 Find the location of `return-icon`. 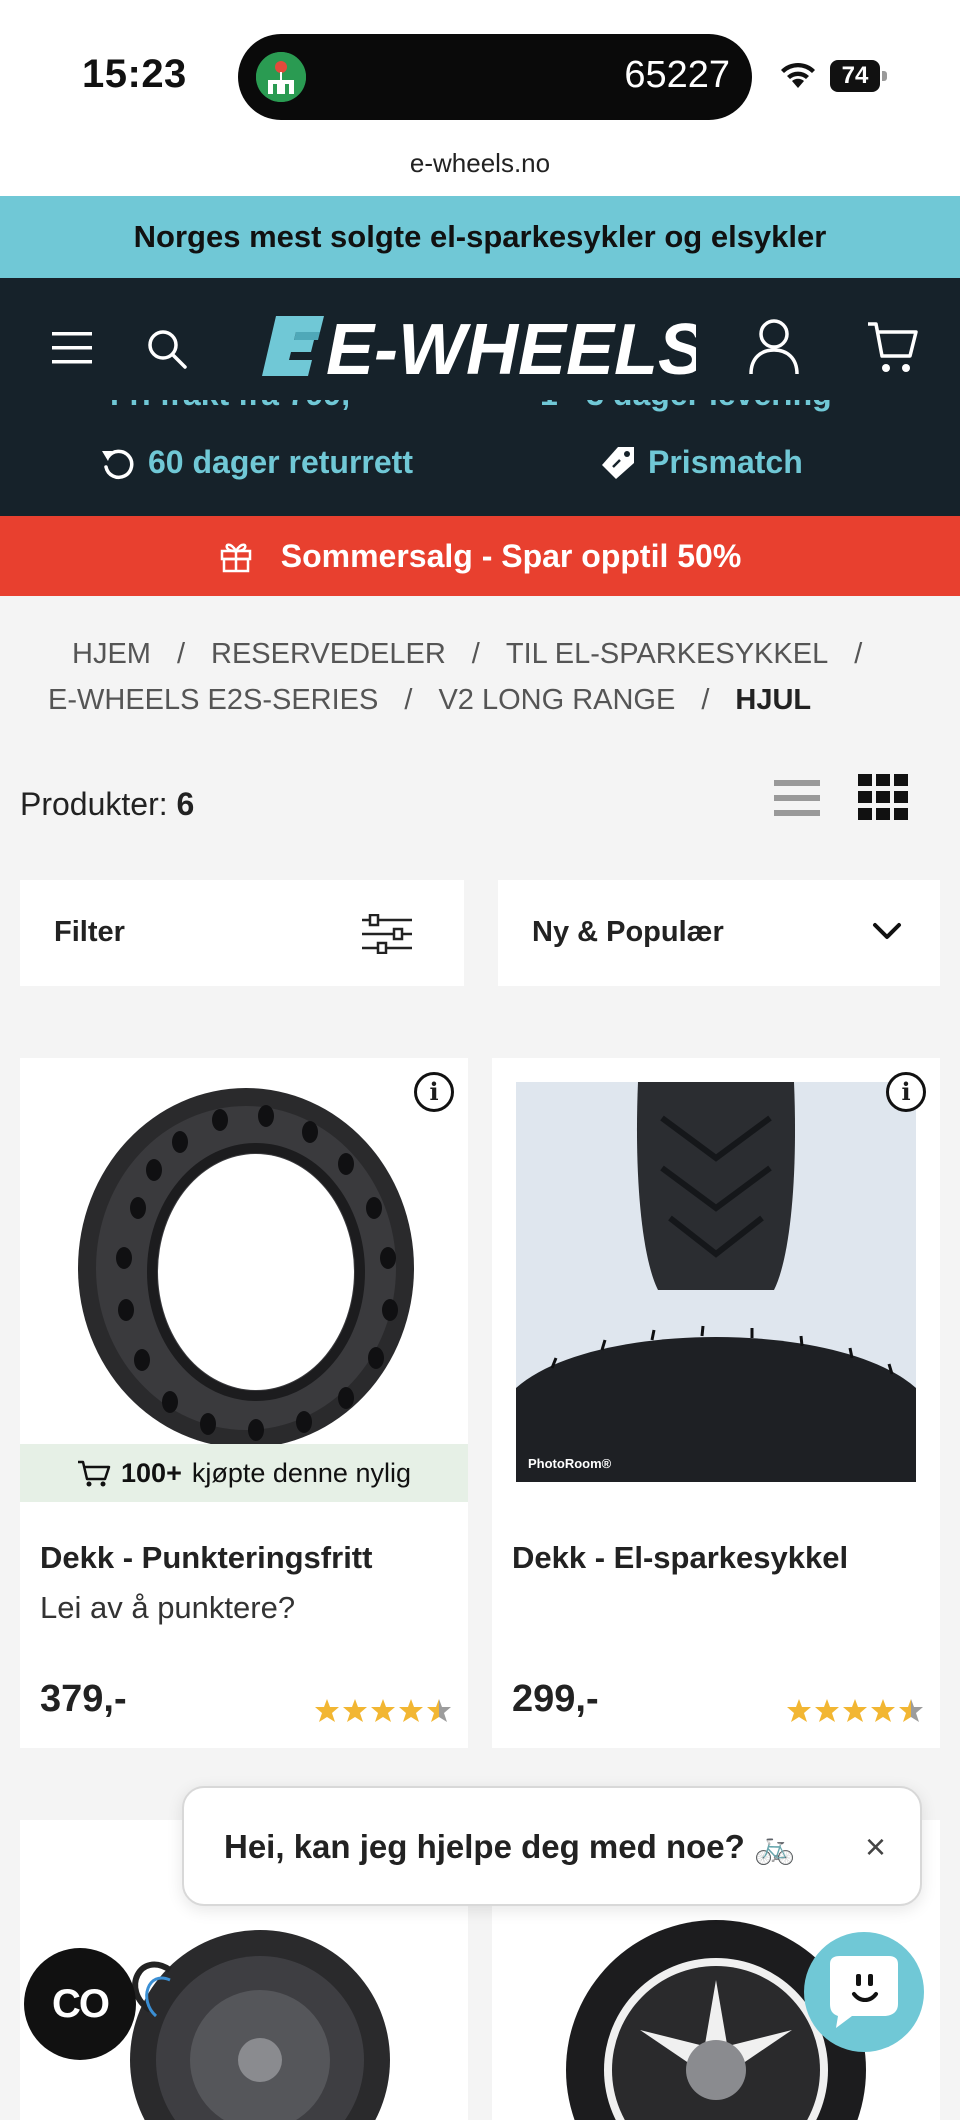

return-icon is located at coordinates (118, 464).